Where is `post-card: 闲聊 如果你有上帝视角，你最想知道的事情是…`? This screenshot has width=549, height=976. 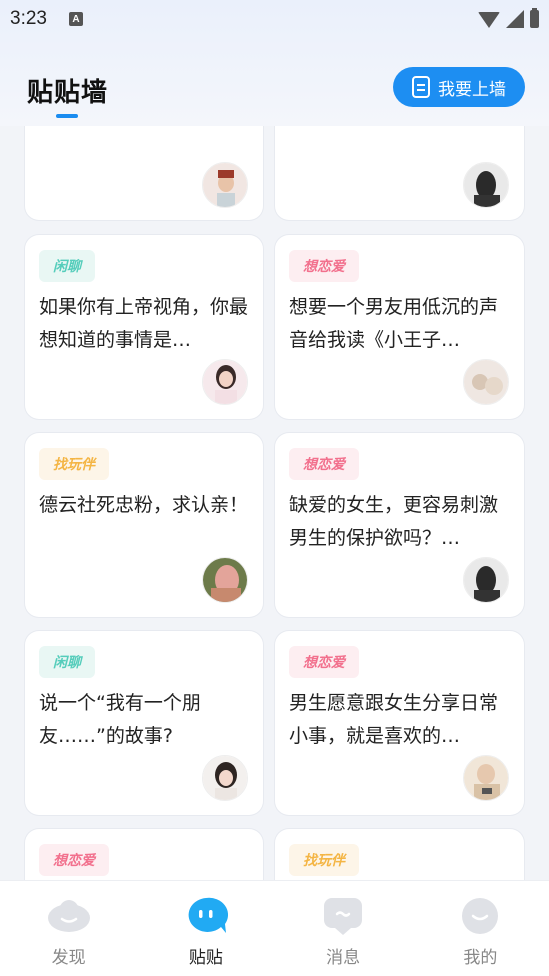
post-card: 闲聊 如果你有上帝视角，你最想知道的事情是… is located at coordinates (144, 327).